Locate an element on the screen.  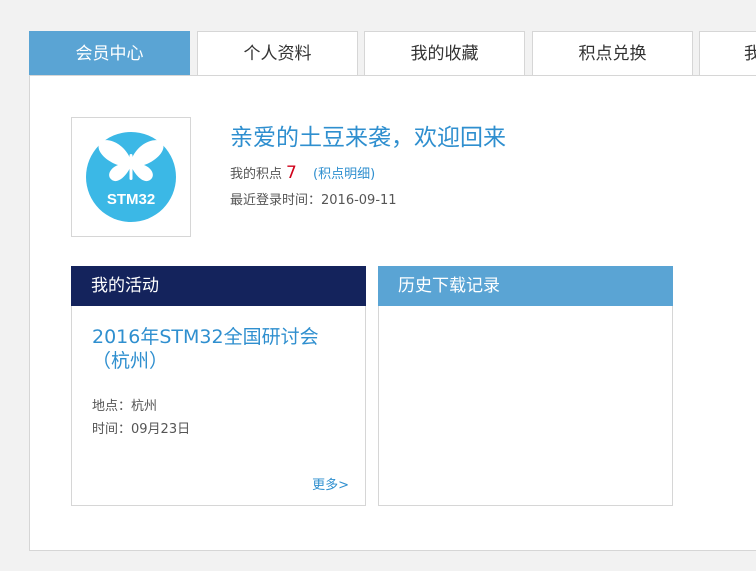
last-login-time: 最近登录时间：2016-09-11 is located at coordinates (313, 200).